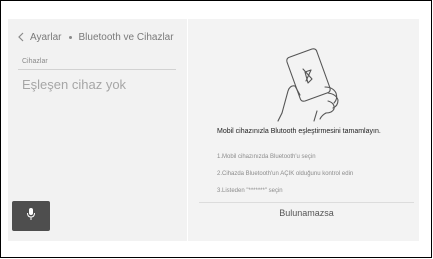 The width and height of the screenshot is (433, 259). What do you see at coordinates (306, 213) in the screenshot?
I see `not-found-button: Bulunamazsa` at bounding box center [306, 213].